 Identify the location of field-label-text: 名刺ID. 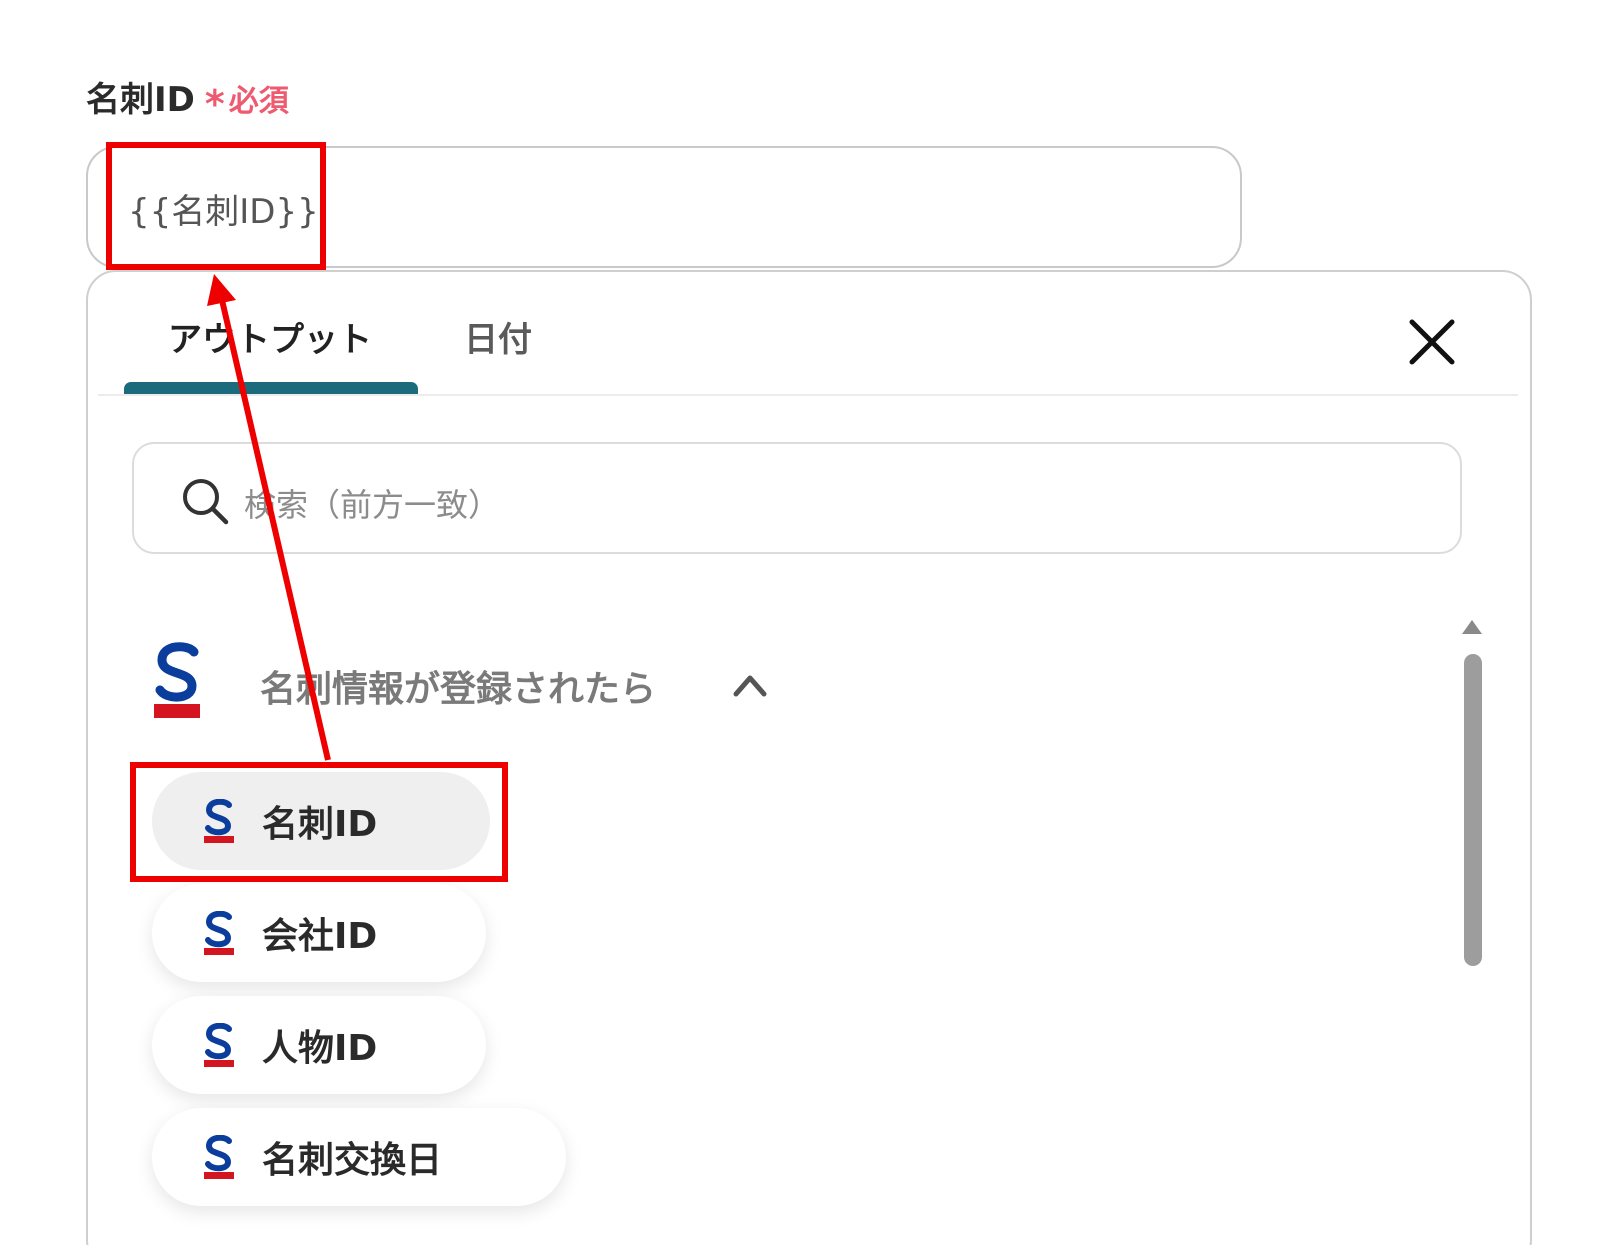
(140, 100).